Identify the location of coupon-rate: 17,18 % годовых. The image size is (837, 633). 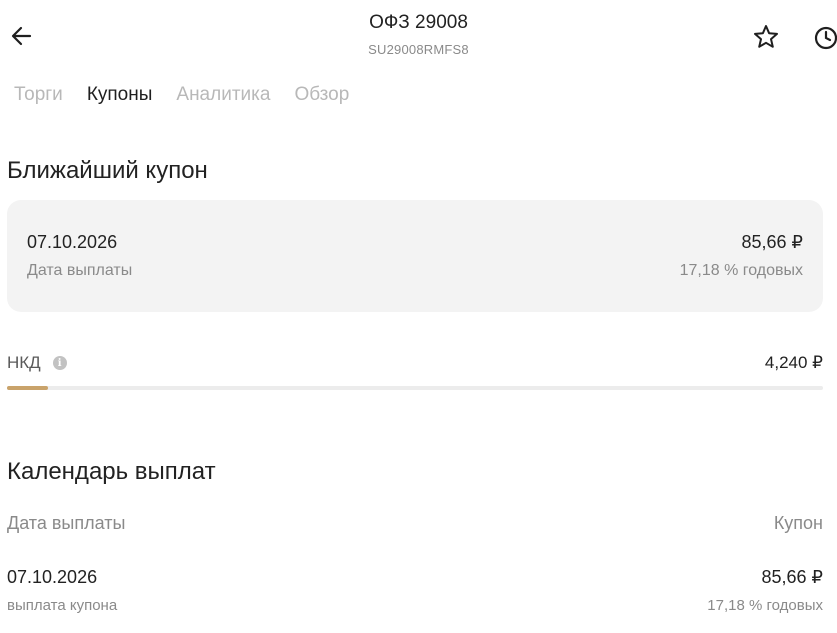
(741, 270).